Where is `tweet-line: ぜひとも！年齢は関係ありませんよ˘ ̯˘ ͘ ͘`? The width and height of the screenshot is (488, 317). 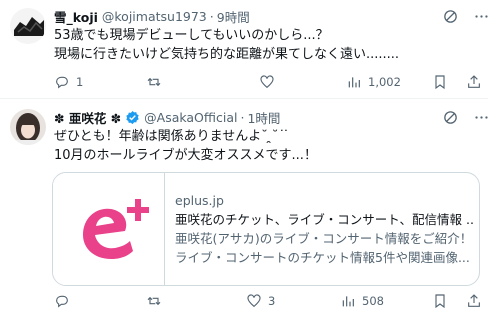 tweet-line: ぜひとも！年齢は関係ありませんよ˘ ̯˘ ͘ ͘ is located at coordinates (170, 136).